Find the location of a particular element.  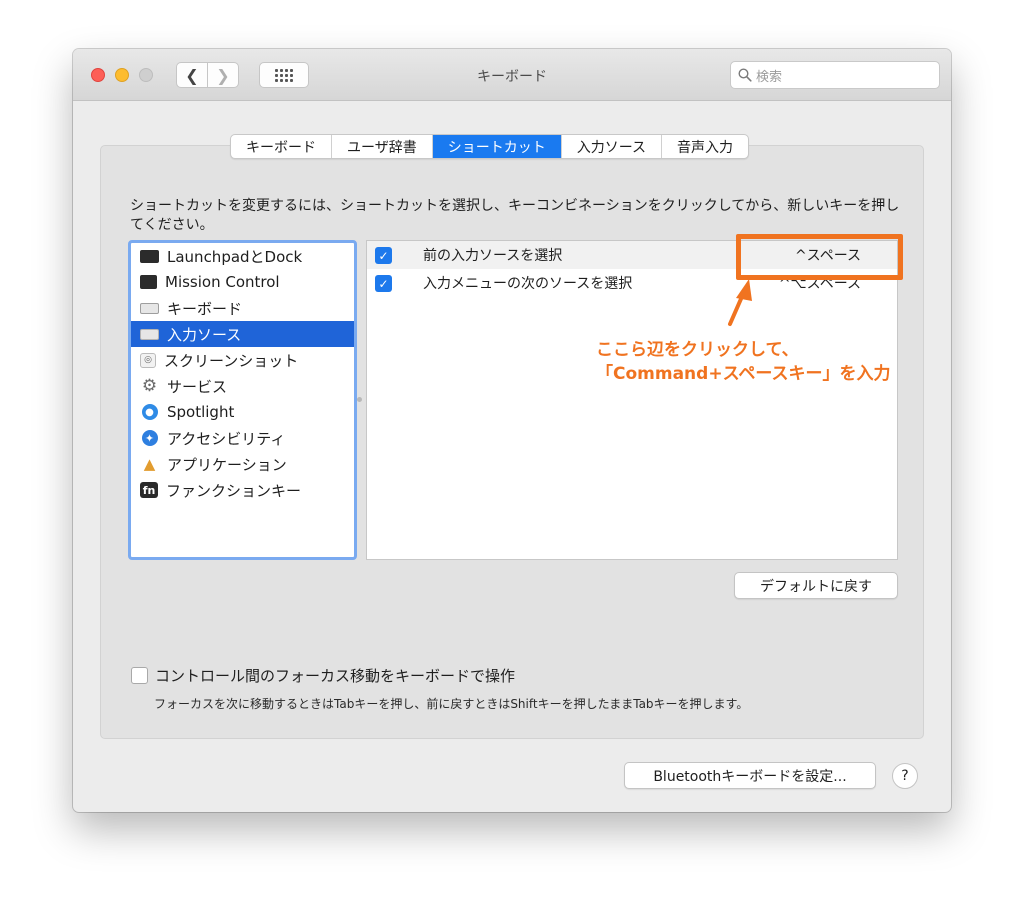

annotation-line-2: 「Command+スペースキー」を入力 is located at coordinates (743, 374).